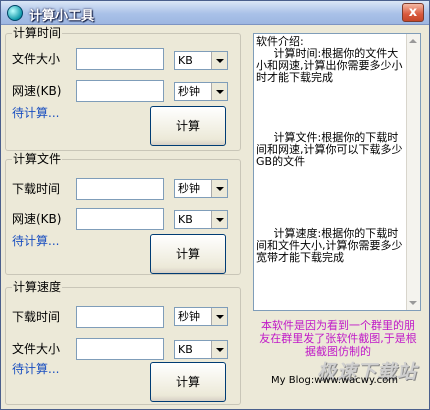 The image size is (430, 410). Describe the element at coordinates (413, 172) in the screenshot. I see `vertical-scrollbar` at that location.